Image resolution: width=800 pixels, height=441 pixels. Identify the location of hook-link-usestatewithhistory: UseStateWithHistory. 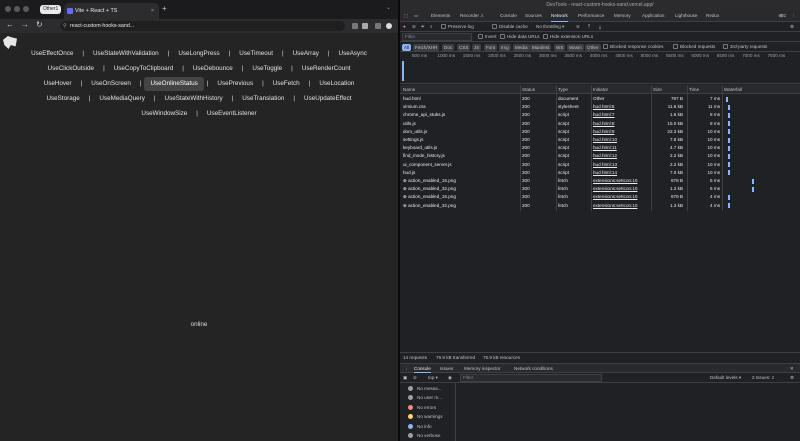
(194, 99).